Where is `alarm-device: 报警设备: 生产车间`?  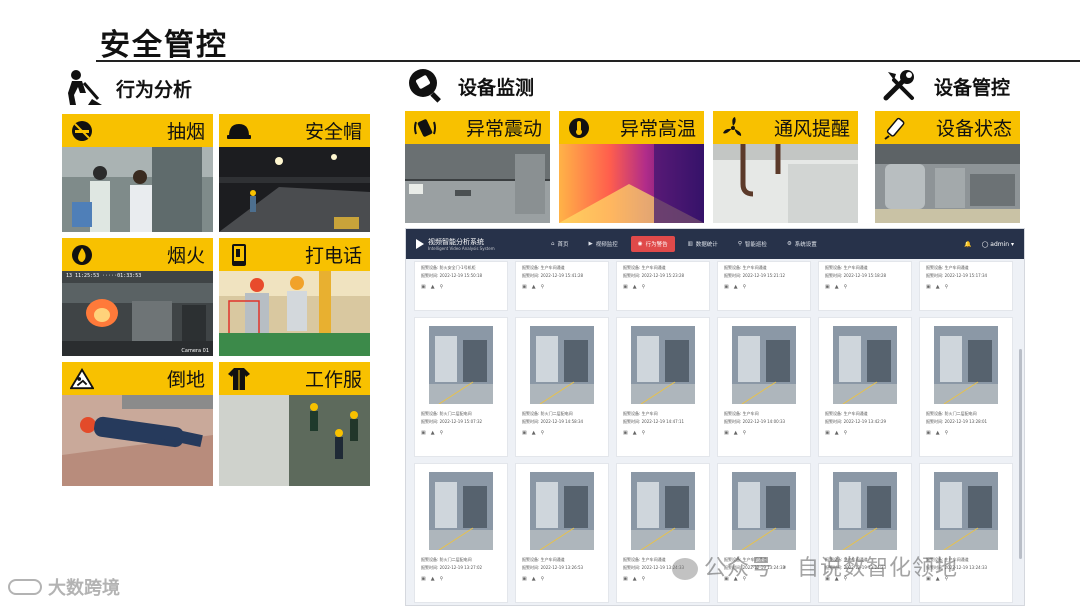 alarm-device: 报警设备: 生产车间 is located at coordinates (741, 413).